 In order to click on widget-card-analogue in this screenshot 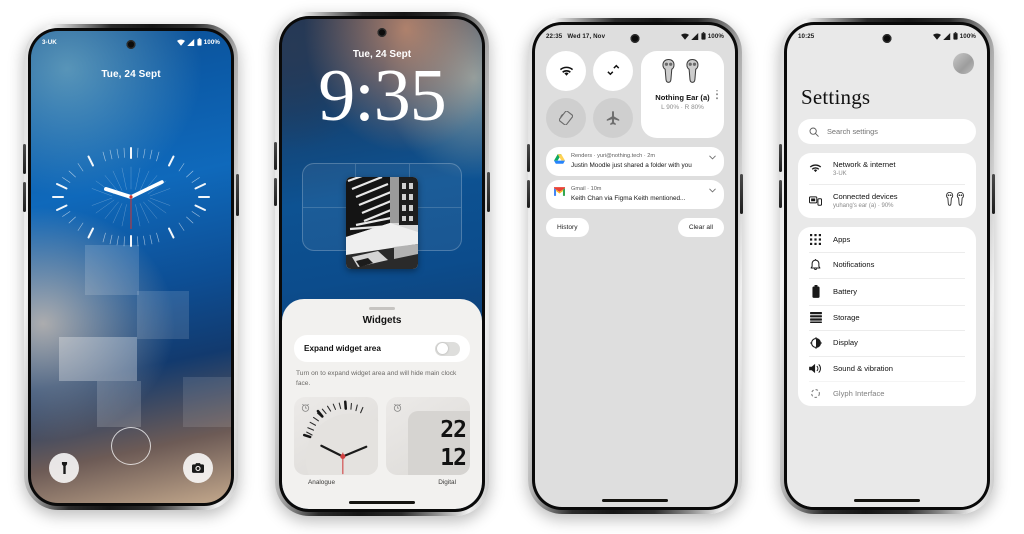, I will do `click(336, 435)`.